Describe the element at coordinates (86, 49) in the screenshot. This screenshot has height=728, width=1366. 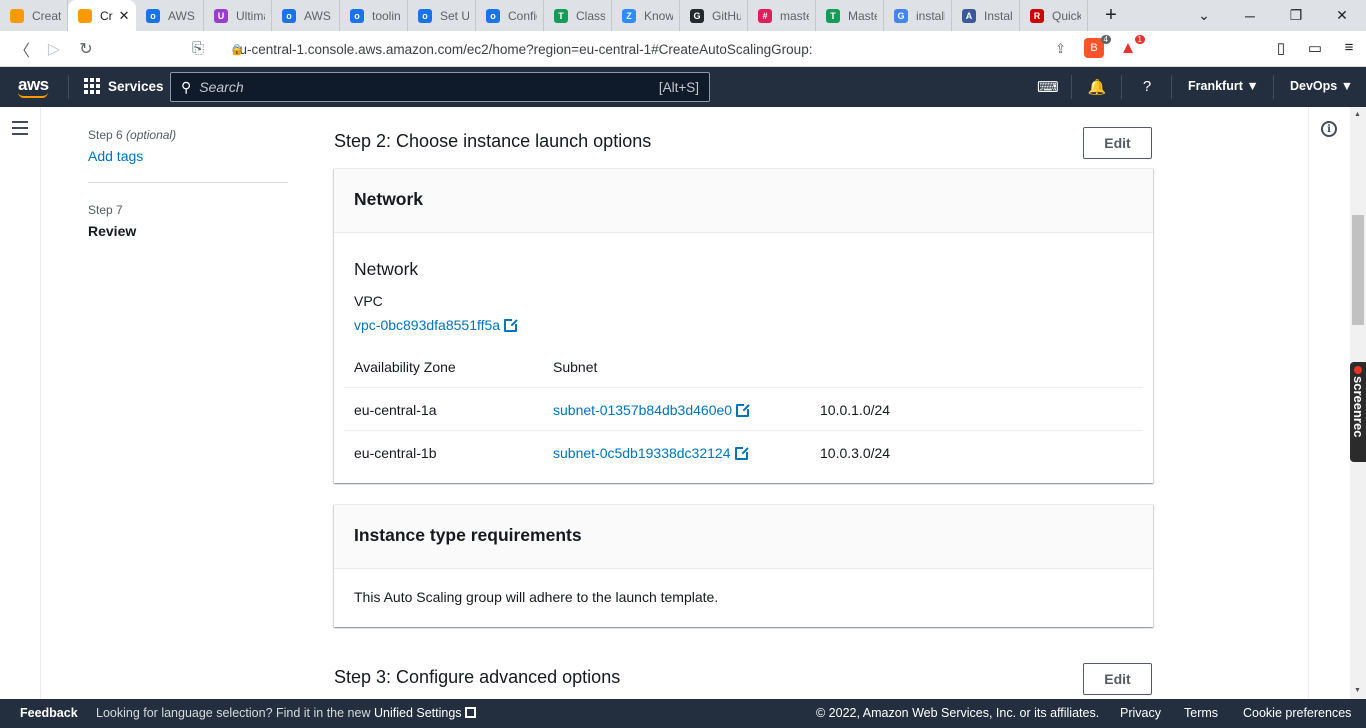
I see `reload-button: ↻` at that location.